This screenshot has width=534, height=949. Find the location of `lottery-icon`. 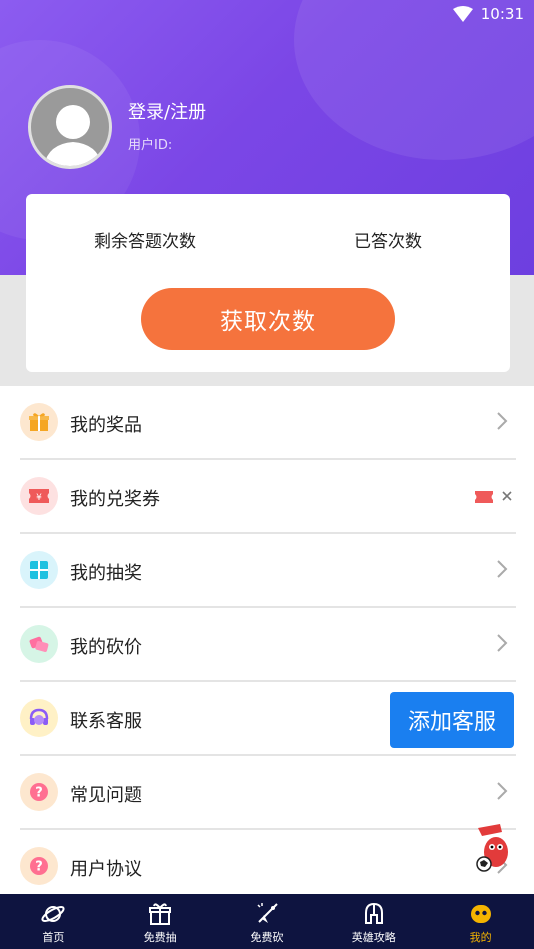

lottery-icon is located at coordinates (39, 570).